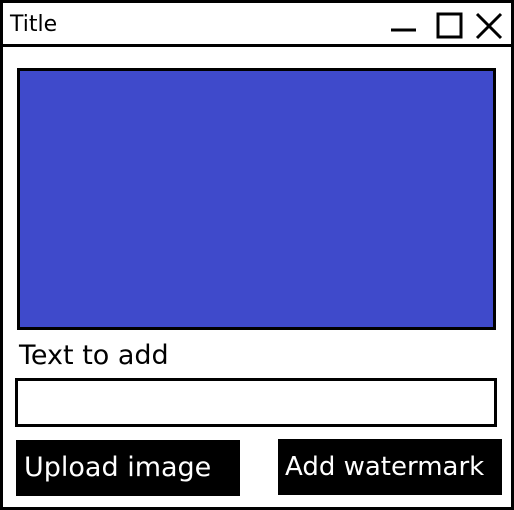 This screenshot has height=510, width=514. What do you see at coordinates (403, 26) in the screenshot?
I see `minimize-button` at bounding box center [403, 26].